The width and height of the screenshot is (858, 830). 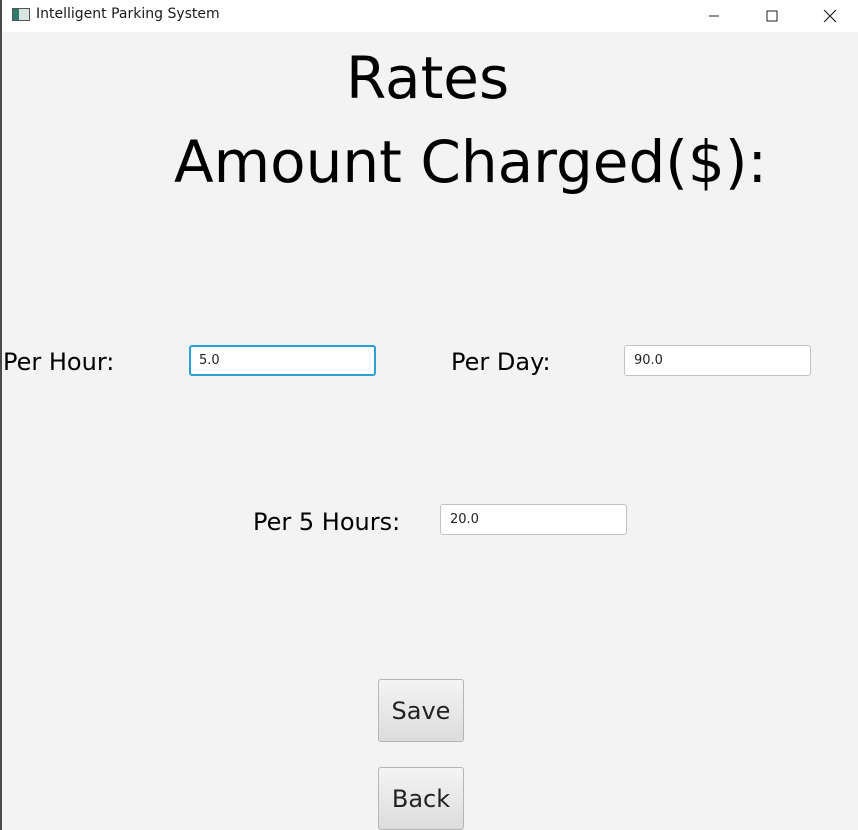 I want to click on save-button: Save, so click(x=421, y=710).